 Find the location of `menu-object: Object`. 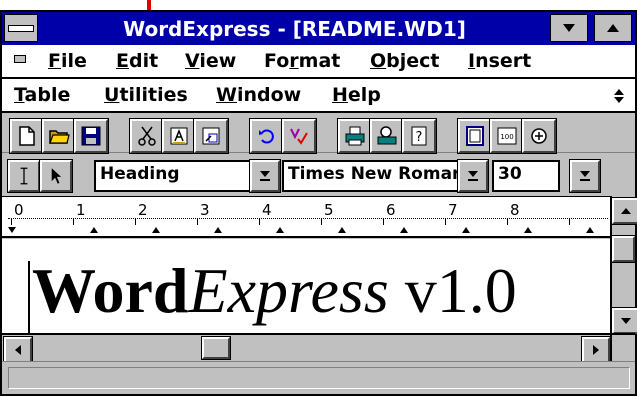

menu-object: Object is located at coordinates (405, 61).